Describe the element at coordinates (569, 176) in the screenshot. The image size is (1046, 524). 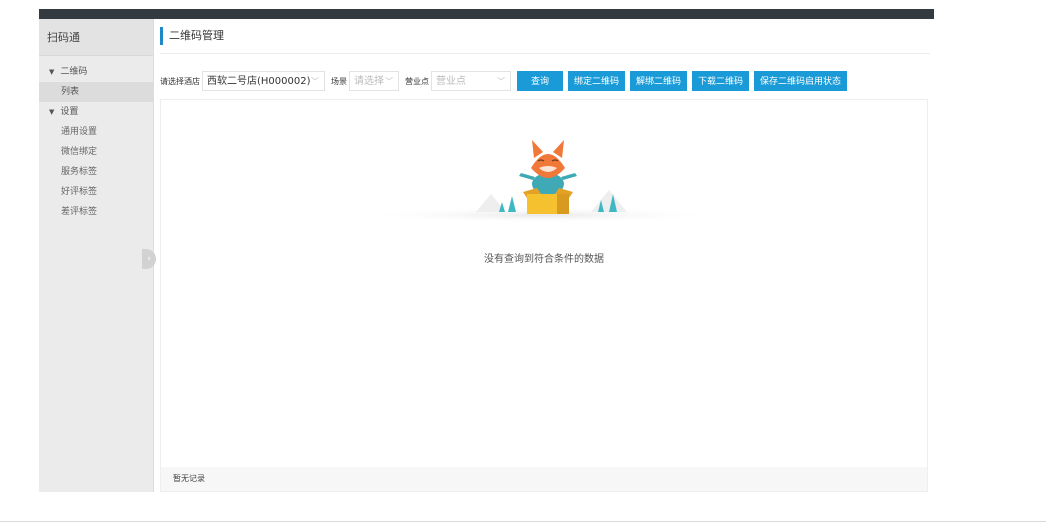
I see `fox-arm-right` at that location.